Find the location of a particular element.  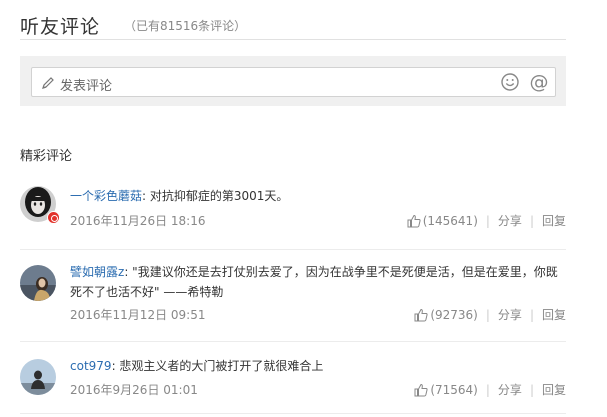

comment-actions: (92736) | 分享 | 回复 is located at coordinates (490, 314).